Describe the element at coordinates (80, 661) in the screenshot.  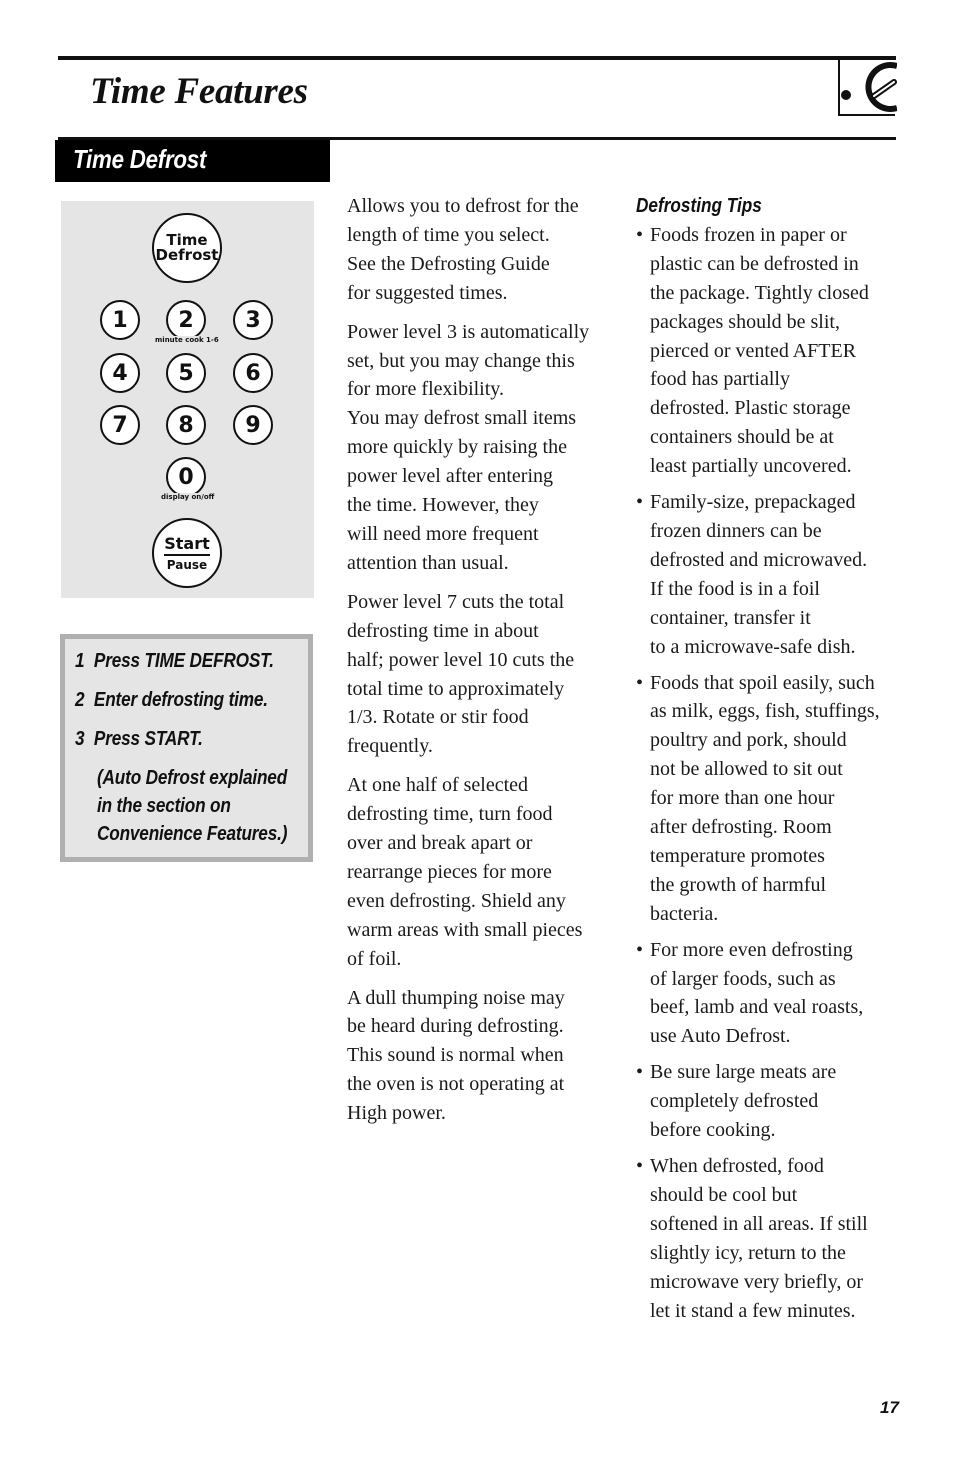
I see `step-number: 1` at that location.